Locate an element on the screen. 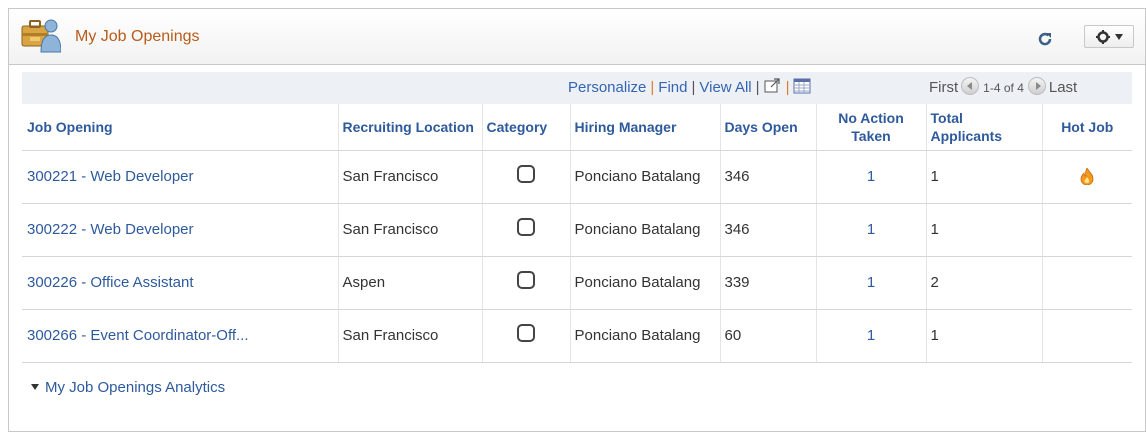 The image size is (1146, 432). find-link: Find is located at coordinates (672, 87).